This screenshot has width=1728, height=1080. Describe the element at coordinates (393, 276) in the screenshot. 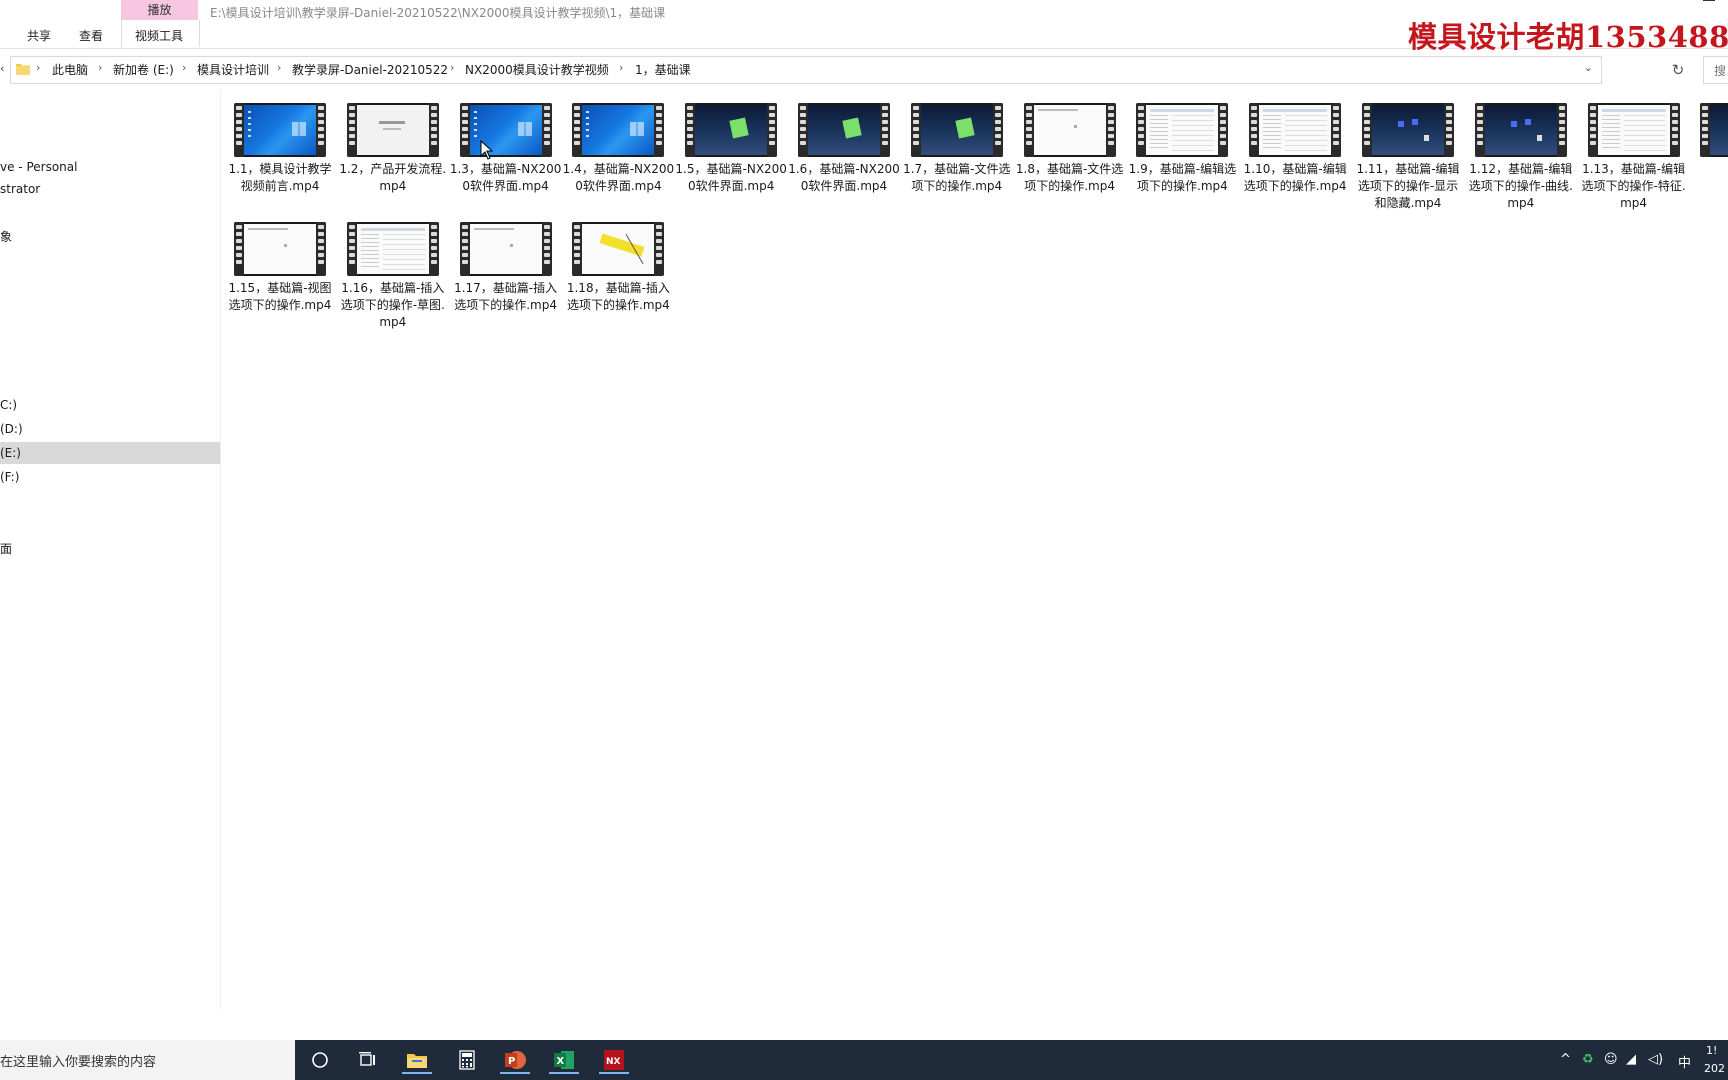

I see `file-tile: 1.16，基础篇-插入选项下的操作-草图.mp4` at that location.